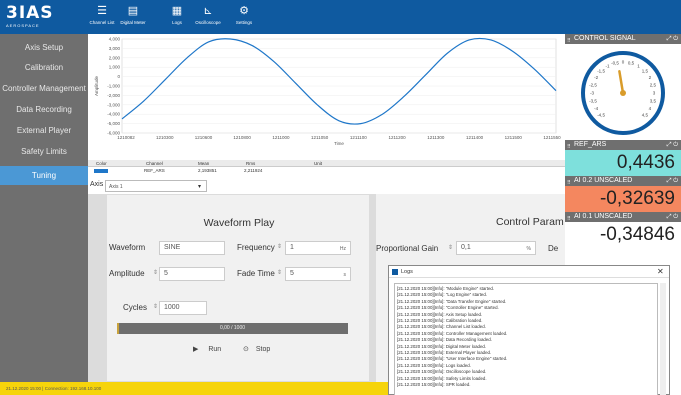  I want to click on frequency-unit: Hz, so click(342, 249).